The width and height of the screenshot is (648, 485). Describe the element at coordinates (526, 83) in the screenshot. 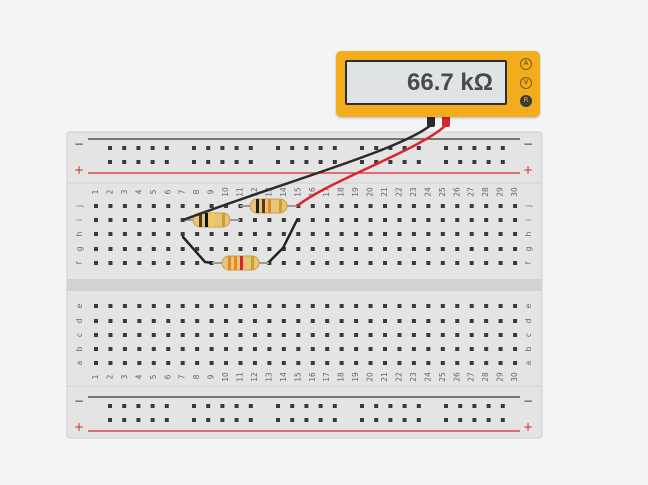

I see `voltmeter-mode-button: V` at that location.